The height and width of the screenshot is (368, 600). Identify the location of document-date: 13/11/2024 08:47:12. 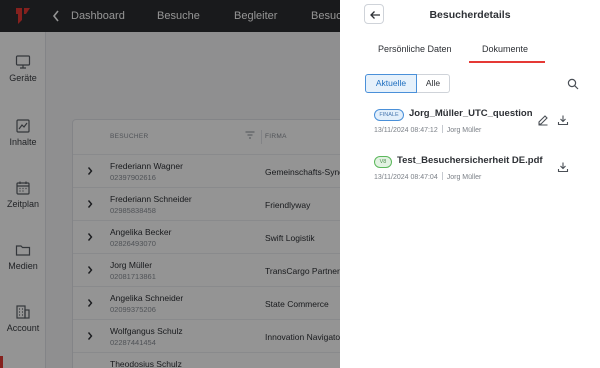
(406, 130).